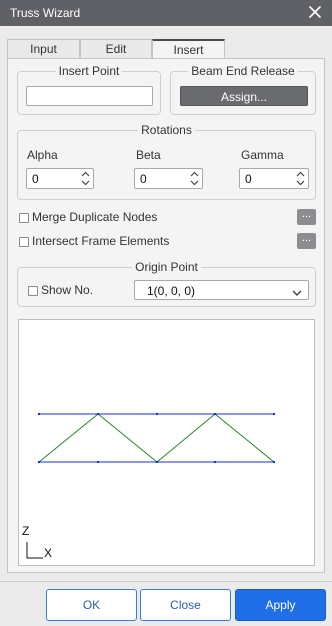 This screenshot has height=626, width=332. Describe the element at coordinates (24, 218) in the screenshot. I see `merge-duplicate-nodes-checkbox` at that location.